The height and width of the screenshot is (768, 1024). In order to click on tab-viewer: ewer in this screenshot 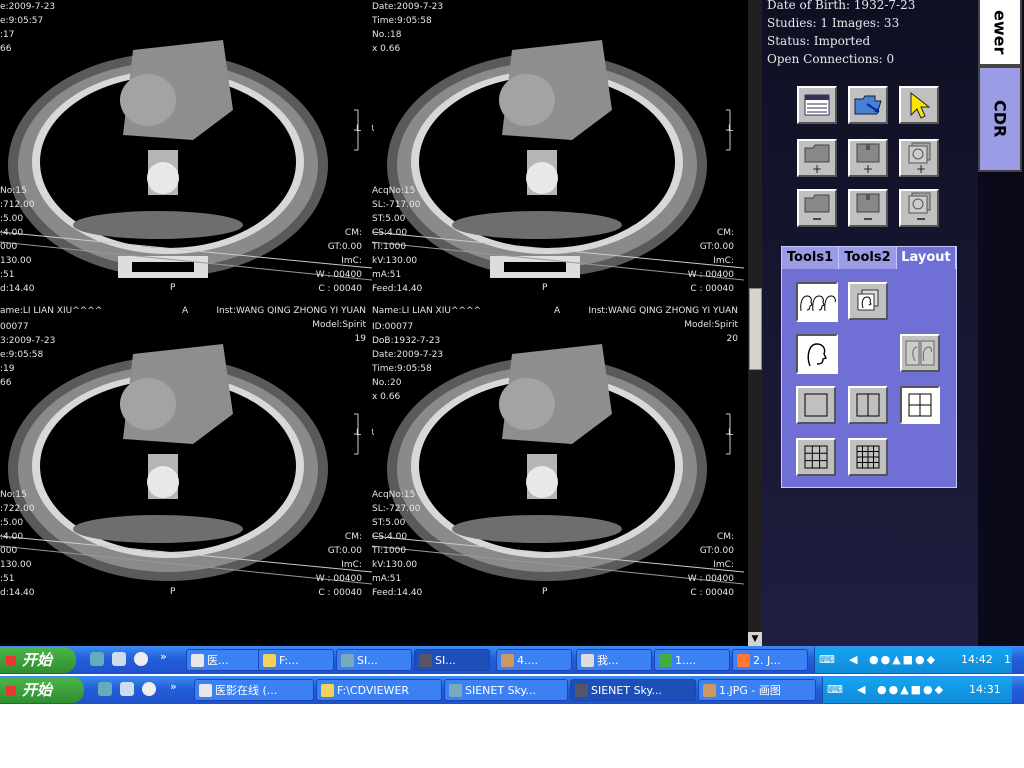, I will do `click(1000, 33)`.